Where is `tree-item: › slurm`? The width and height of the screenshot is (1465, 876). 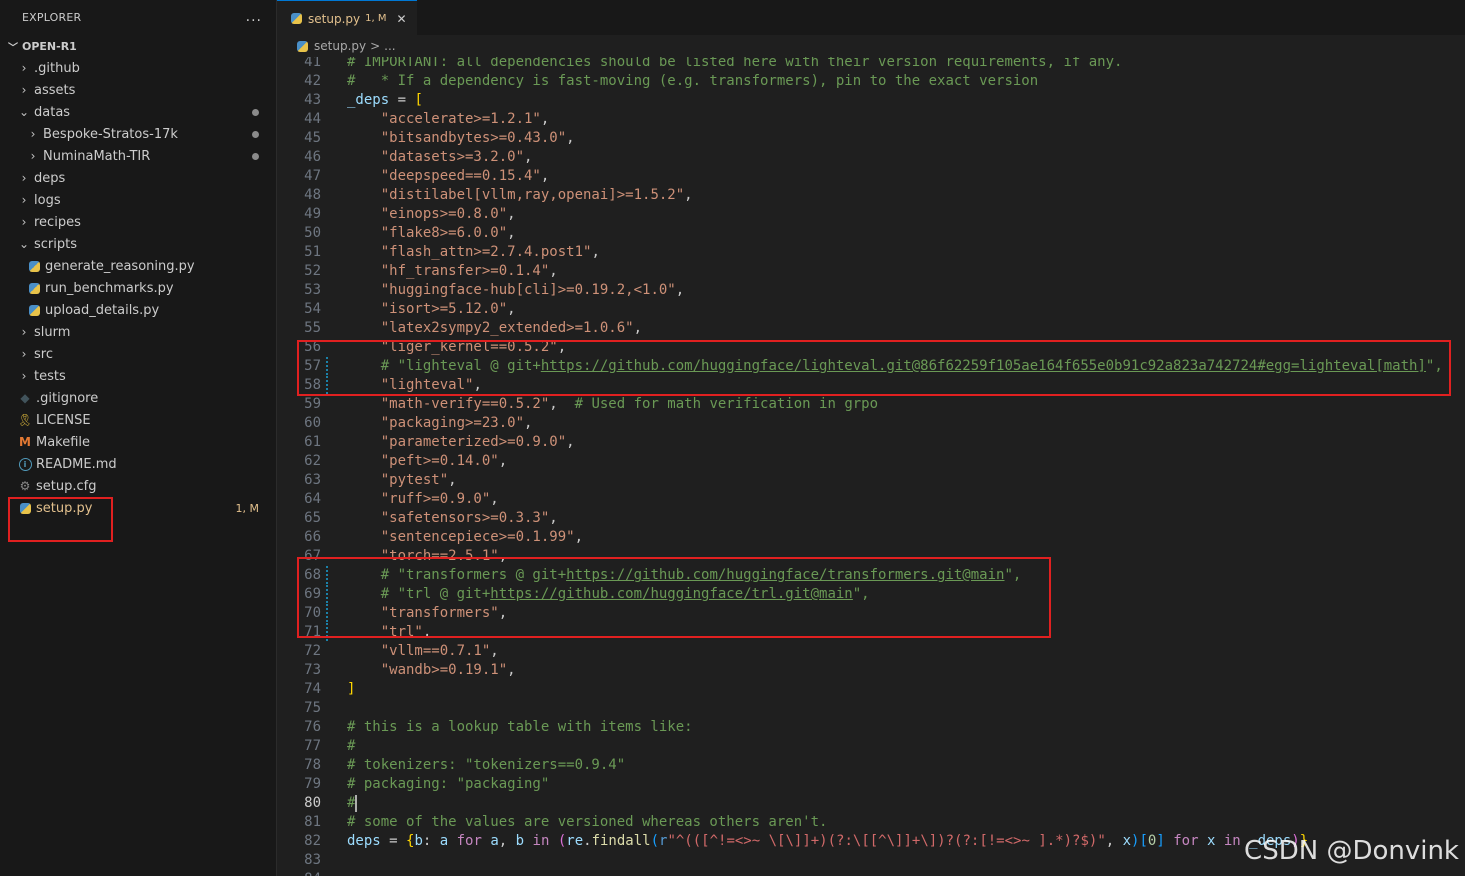 tree-item: › slurm is located at coordinates (138, 332).